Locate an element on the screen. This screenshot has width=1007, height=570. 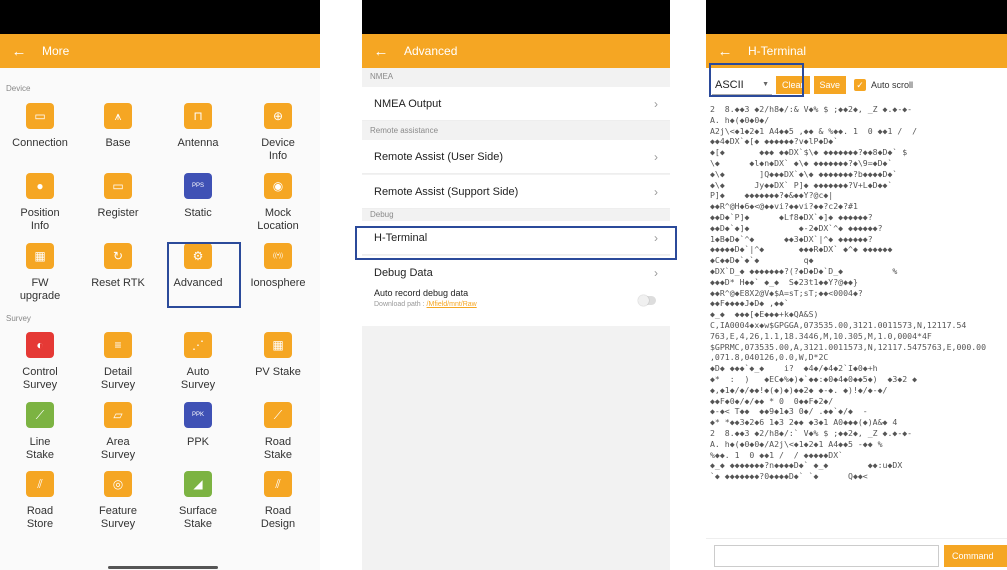
grid-item-road-store: ⫽ Road Store is located at coordinates (40, 501).